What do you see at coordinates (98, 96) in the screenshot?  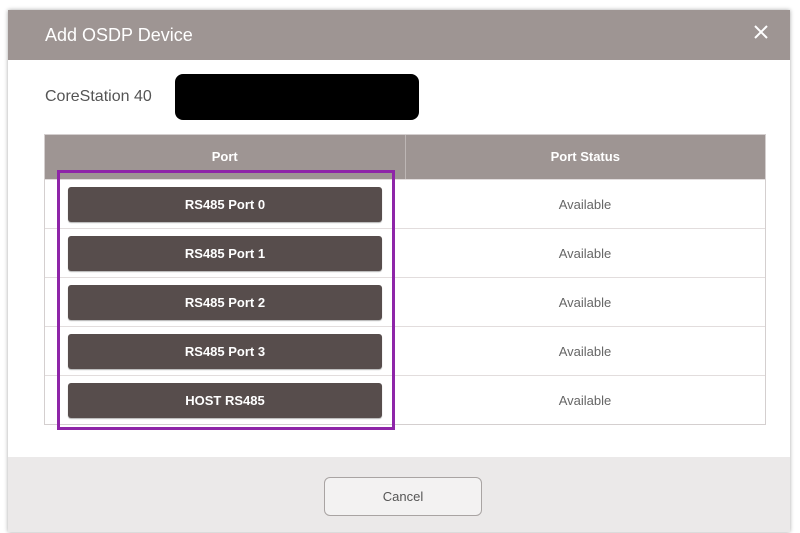 I see `device-name-label: CoreStation 40` at bounding box center [98, 96].